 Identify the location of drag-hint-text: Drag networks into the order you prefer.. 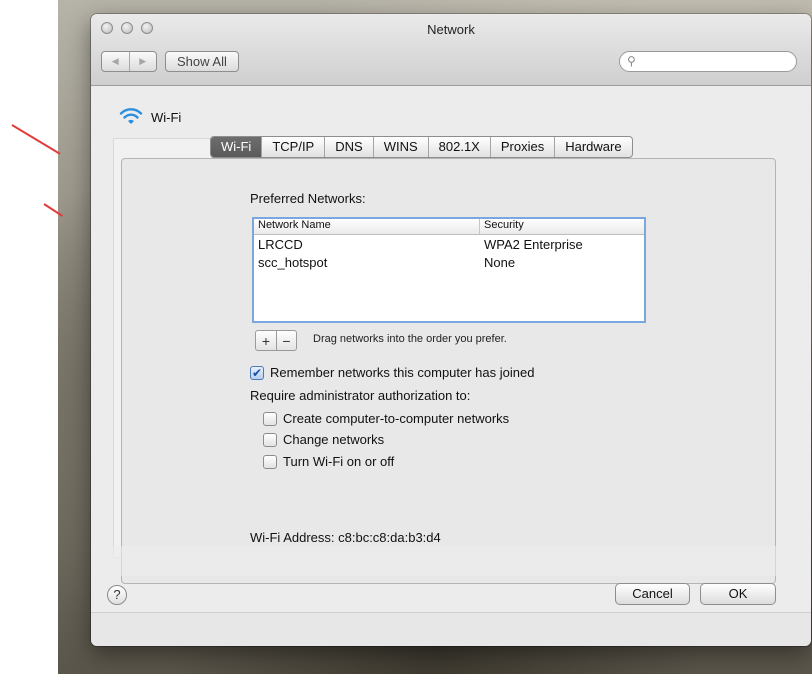
(410, 339).